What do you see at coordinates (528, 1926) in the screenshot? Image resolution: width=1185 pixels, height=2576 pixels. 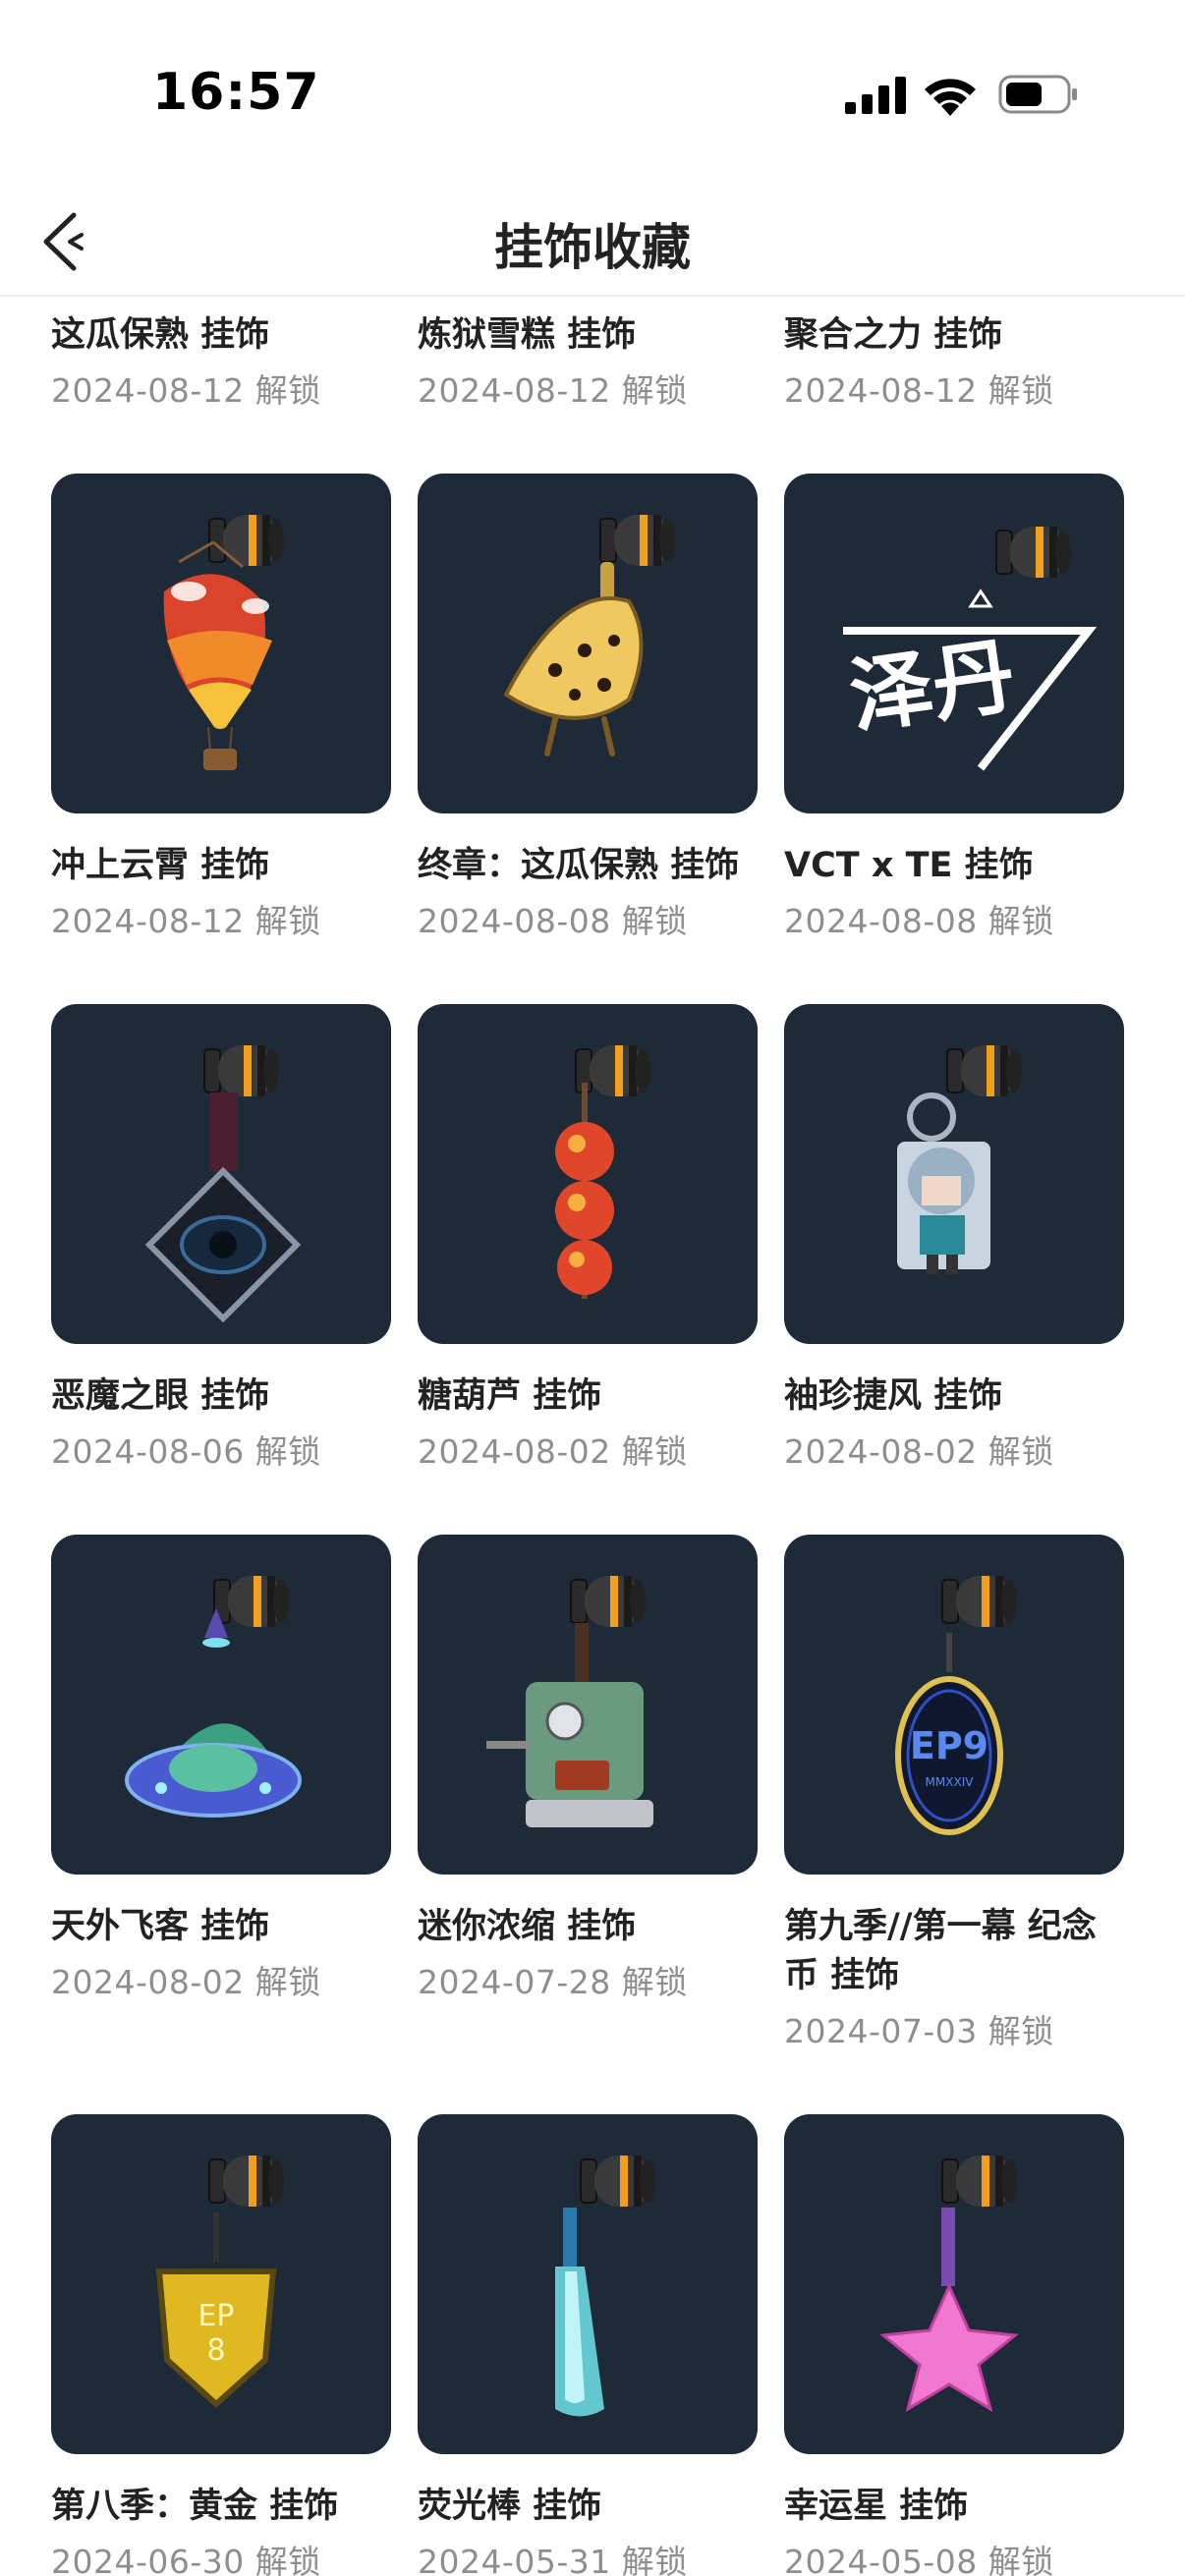 I see `charm-name: 迷你浓缩 挂饰` at bounding box center [528, 1926].